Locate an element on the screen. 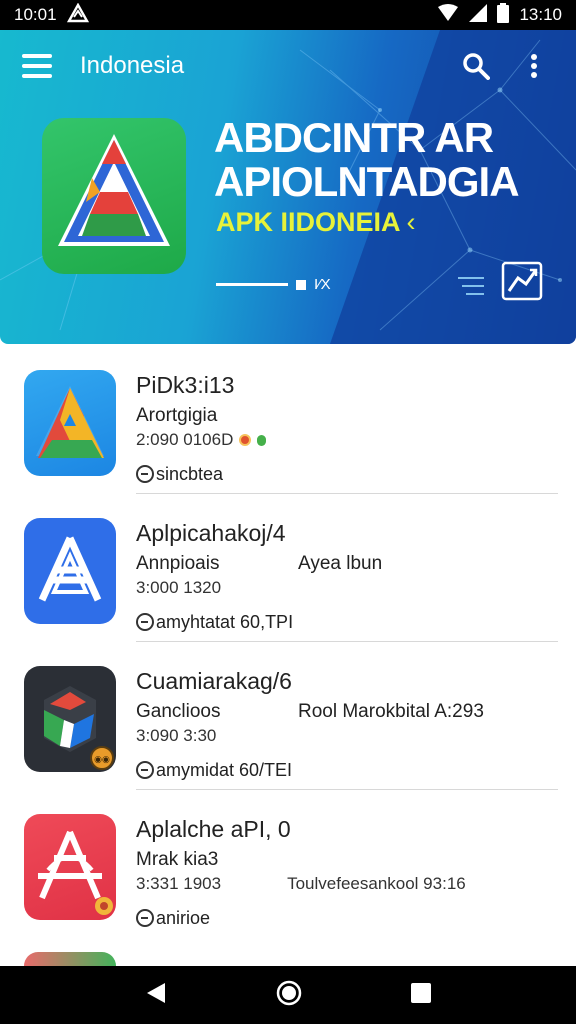 The height and width of the screenshot is (1024, 576). status-right: 13:10 is located at coordinates (499, 15).